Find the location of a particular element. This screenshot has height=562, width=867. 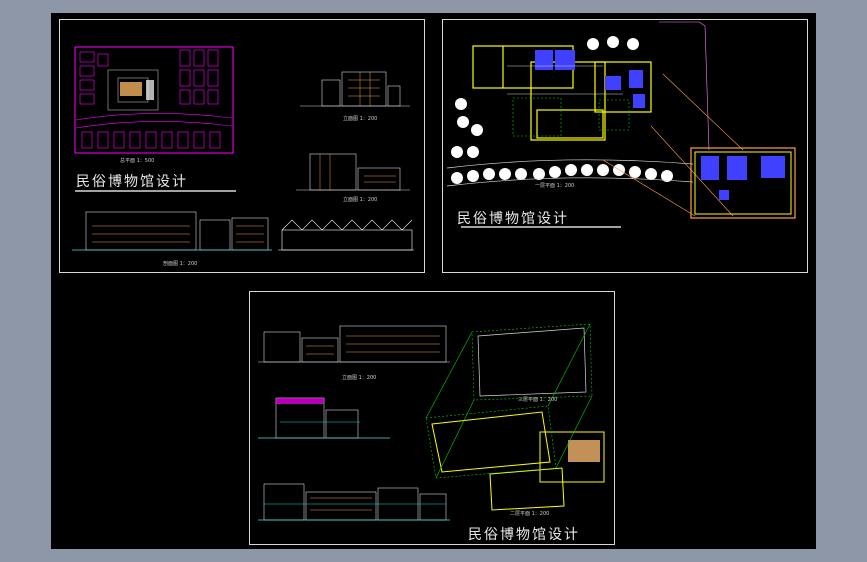

elevation-a-label: 立面图 1：200 is located at coordinates (360, 119).